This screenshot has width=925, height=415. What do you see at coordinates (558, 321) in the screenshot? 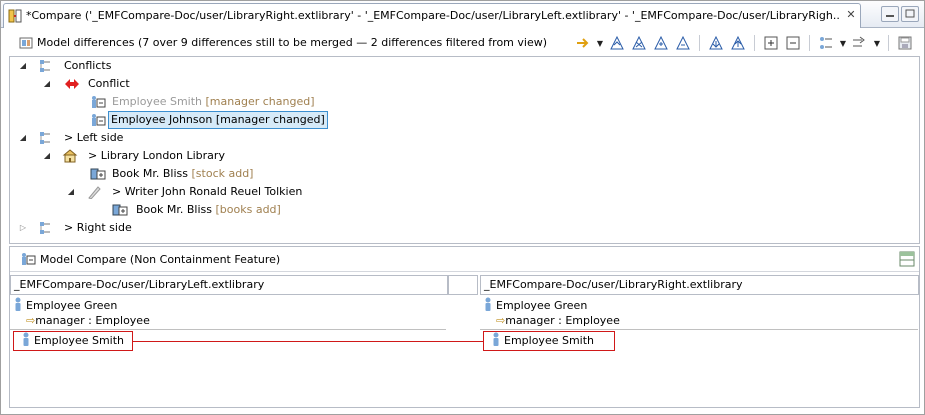
I see `right-manager-feature: ⇨manager : Employee` at bounding box center [558, 321].